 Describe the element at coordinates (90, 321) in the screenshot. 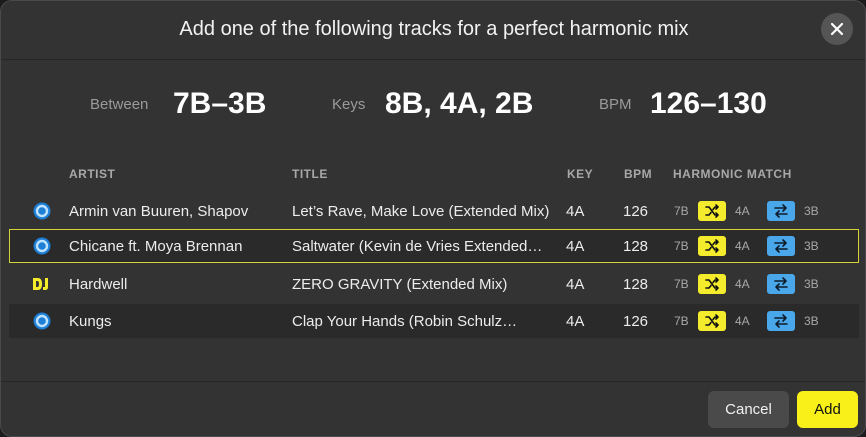

I see `track-artist: Kungs` at that location.